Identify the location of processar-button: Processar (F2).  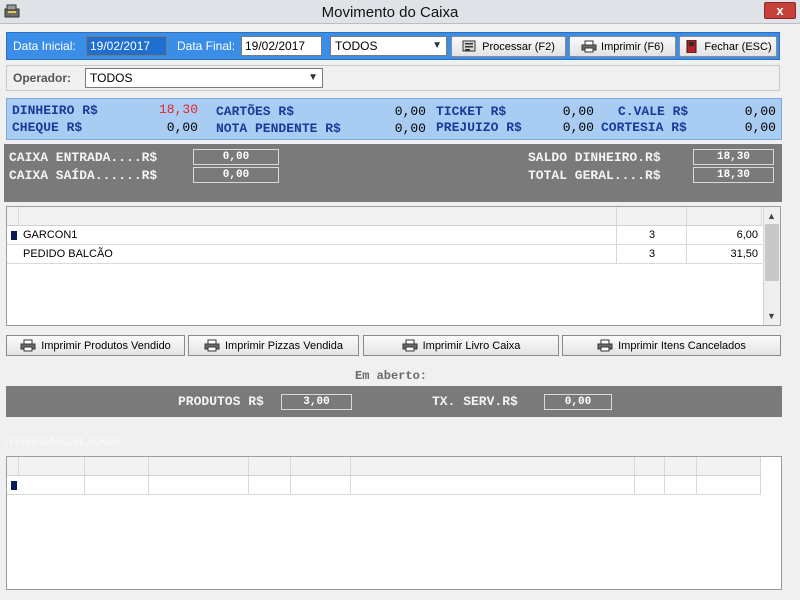
(508, 46).